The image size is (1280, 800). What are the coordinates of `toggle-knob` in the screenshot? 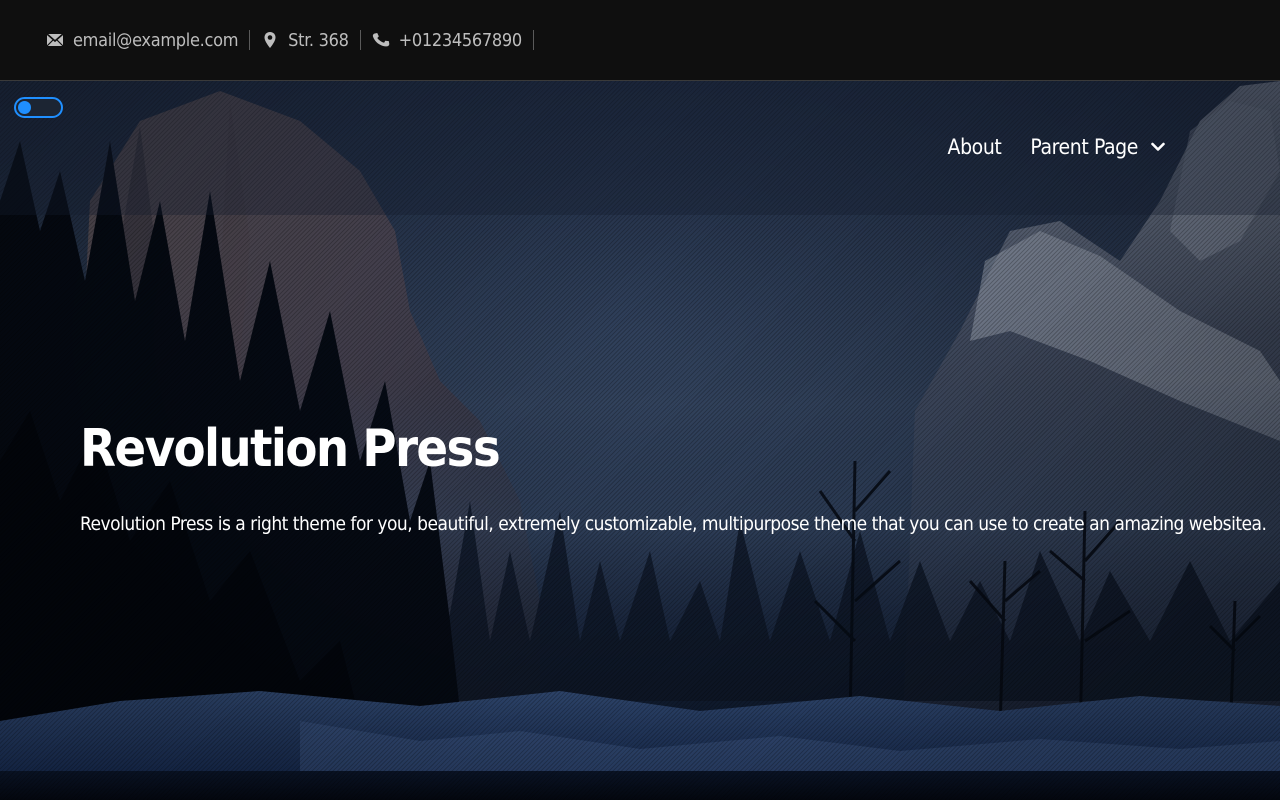 It's located at (24, 107).